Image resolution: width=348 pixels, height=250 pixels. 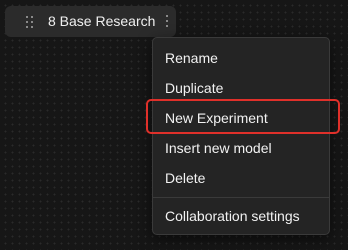 What do you see at coordinates (194, 88) in the screenshot?
I see `menu-item-duplicate: Duplicate` at bounding box center [194, 88].